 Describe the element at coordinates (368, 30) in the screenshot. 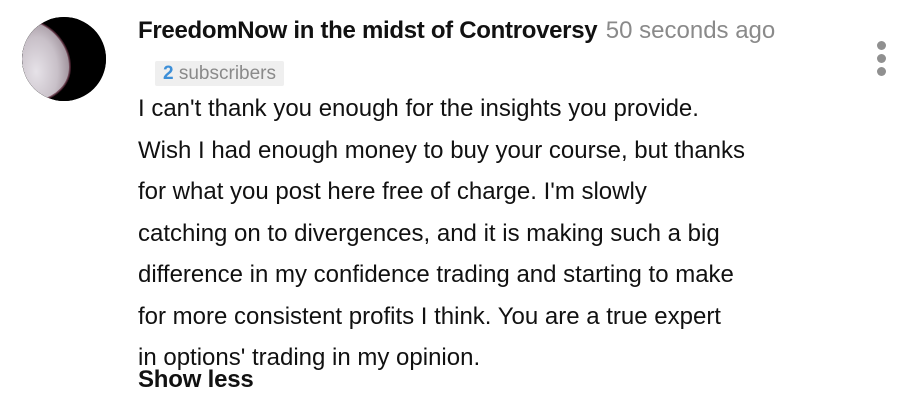

I see `author-name: FreedomNow in the midst of Controversy` at that location.